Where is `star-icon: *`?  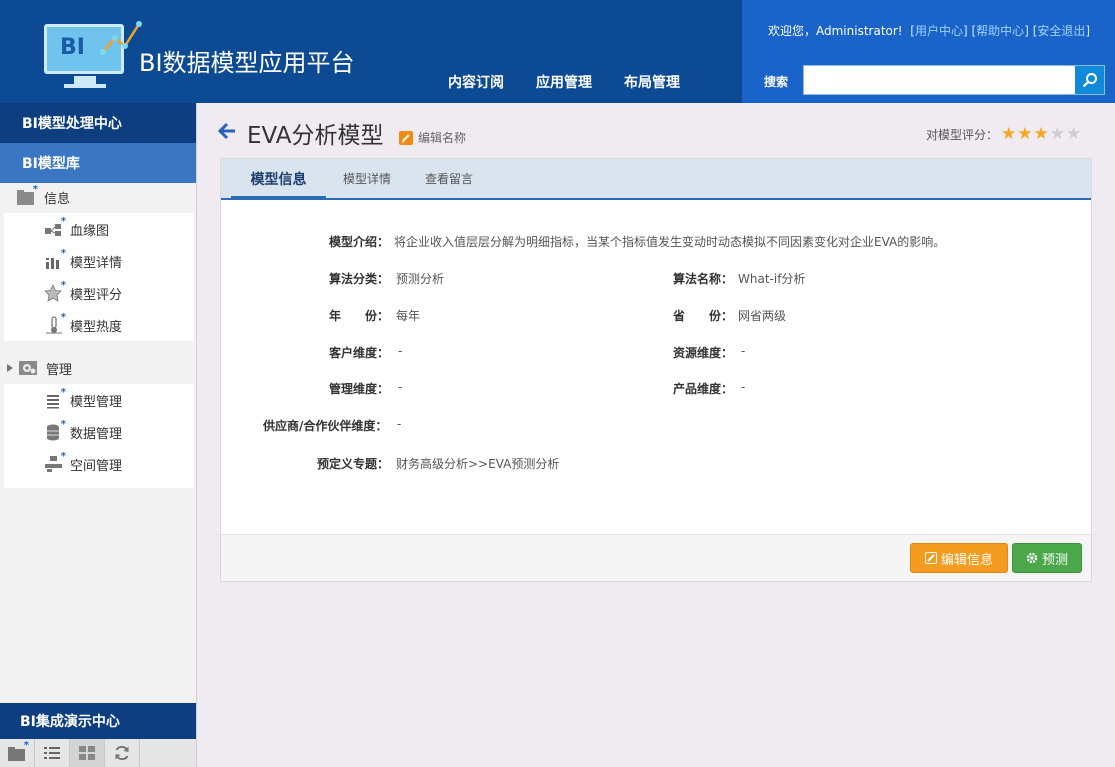 star-icon: * is located at coordinates (55, 291).